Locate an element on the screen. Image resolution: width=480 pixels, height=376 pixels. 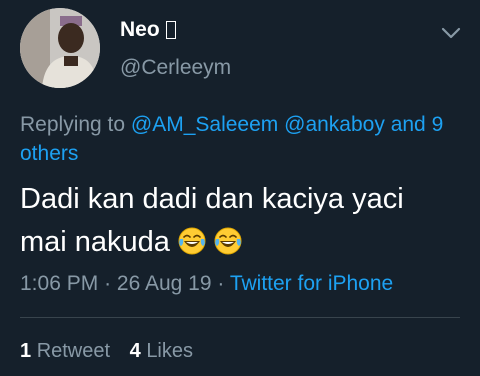
retweets-stat: 1 Retweet is located at coordinates (65, 351).